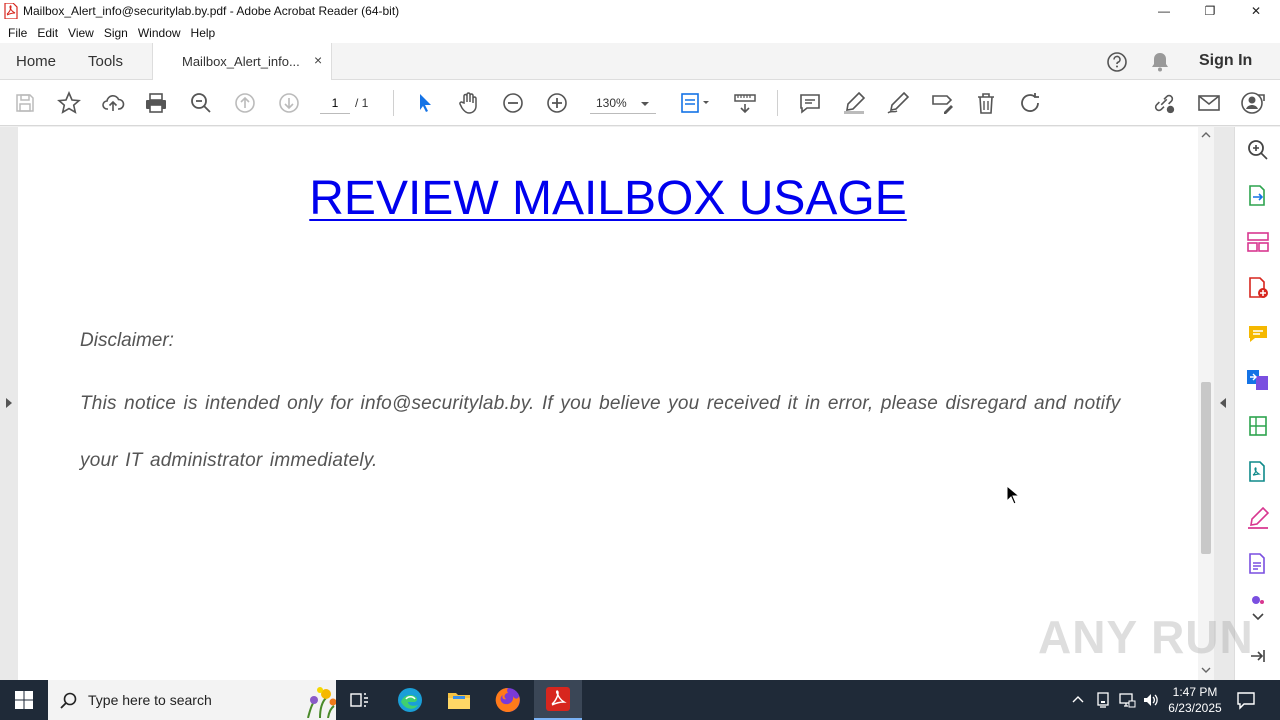  What do you see at coordinates (69, 702) in the screenshot?
I see `search-icon` at bounding box center [69, 702].